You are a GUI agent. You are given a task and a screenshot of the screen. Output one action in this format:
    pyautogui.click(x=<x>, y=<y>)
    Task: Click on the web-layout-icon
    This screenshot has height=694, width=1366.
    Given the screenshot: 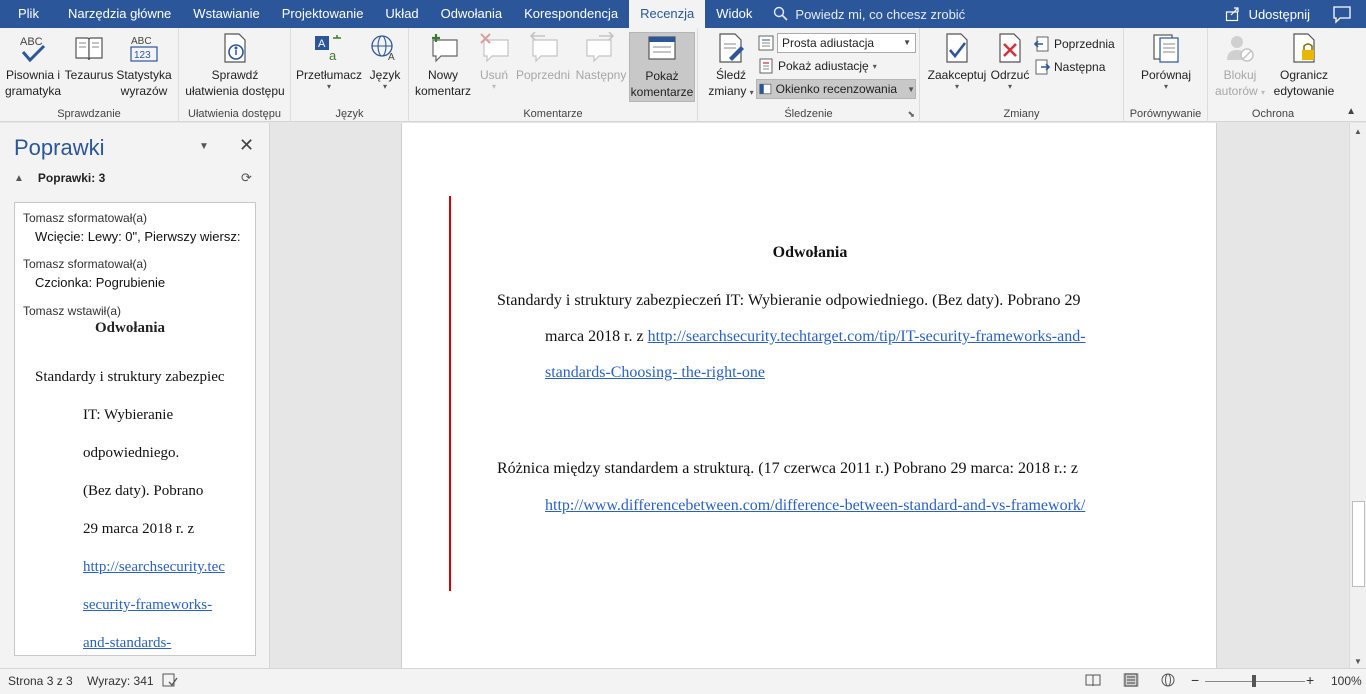 What is the action you would take?
    pyautogui.click(x=1168, y=680)
    